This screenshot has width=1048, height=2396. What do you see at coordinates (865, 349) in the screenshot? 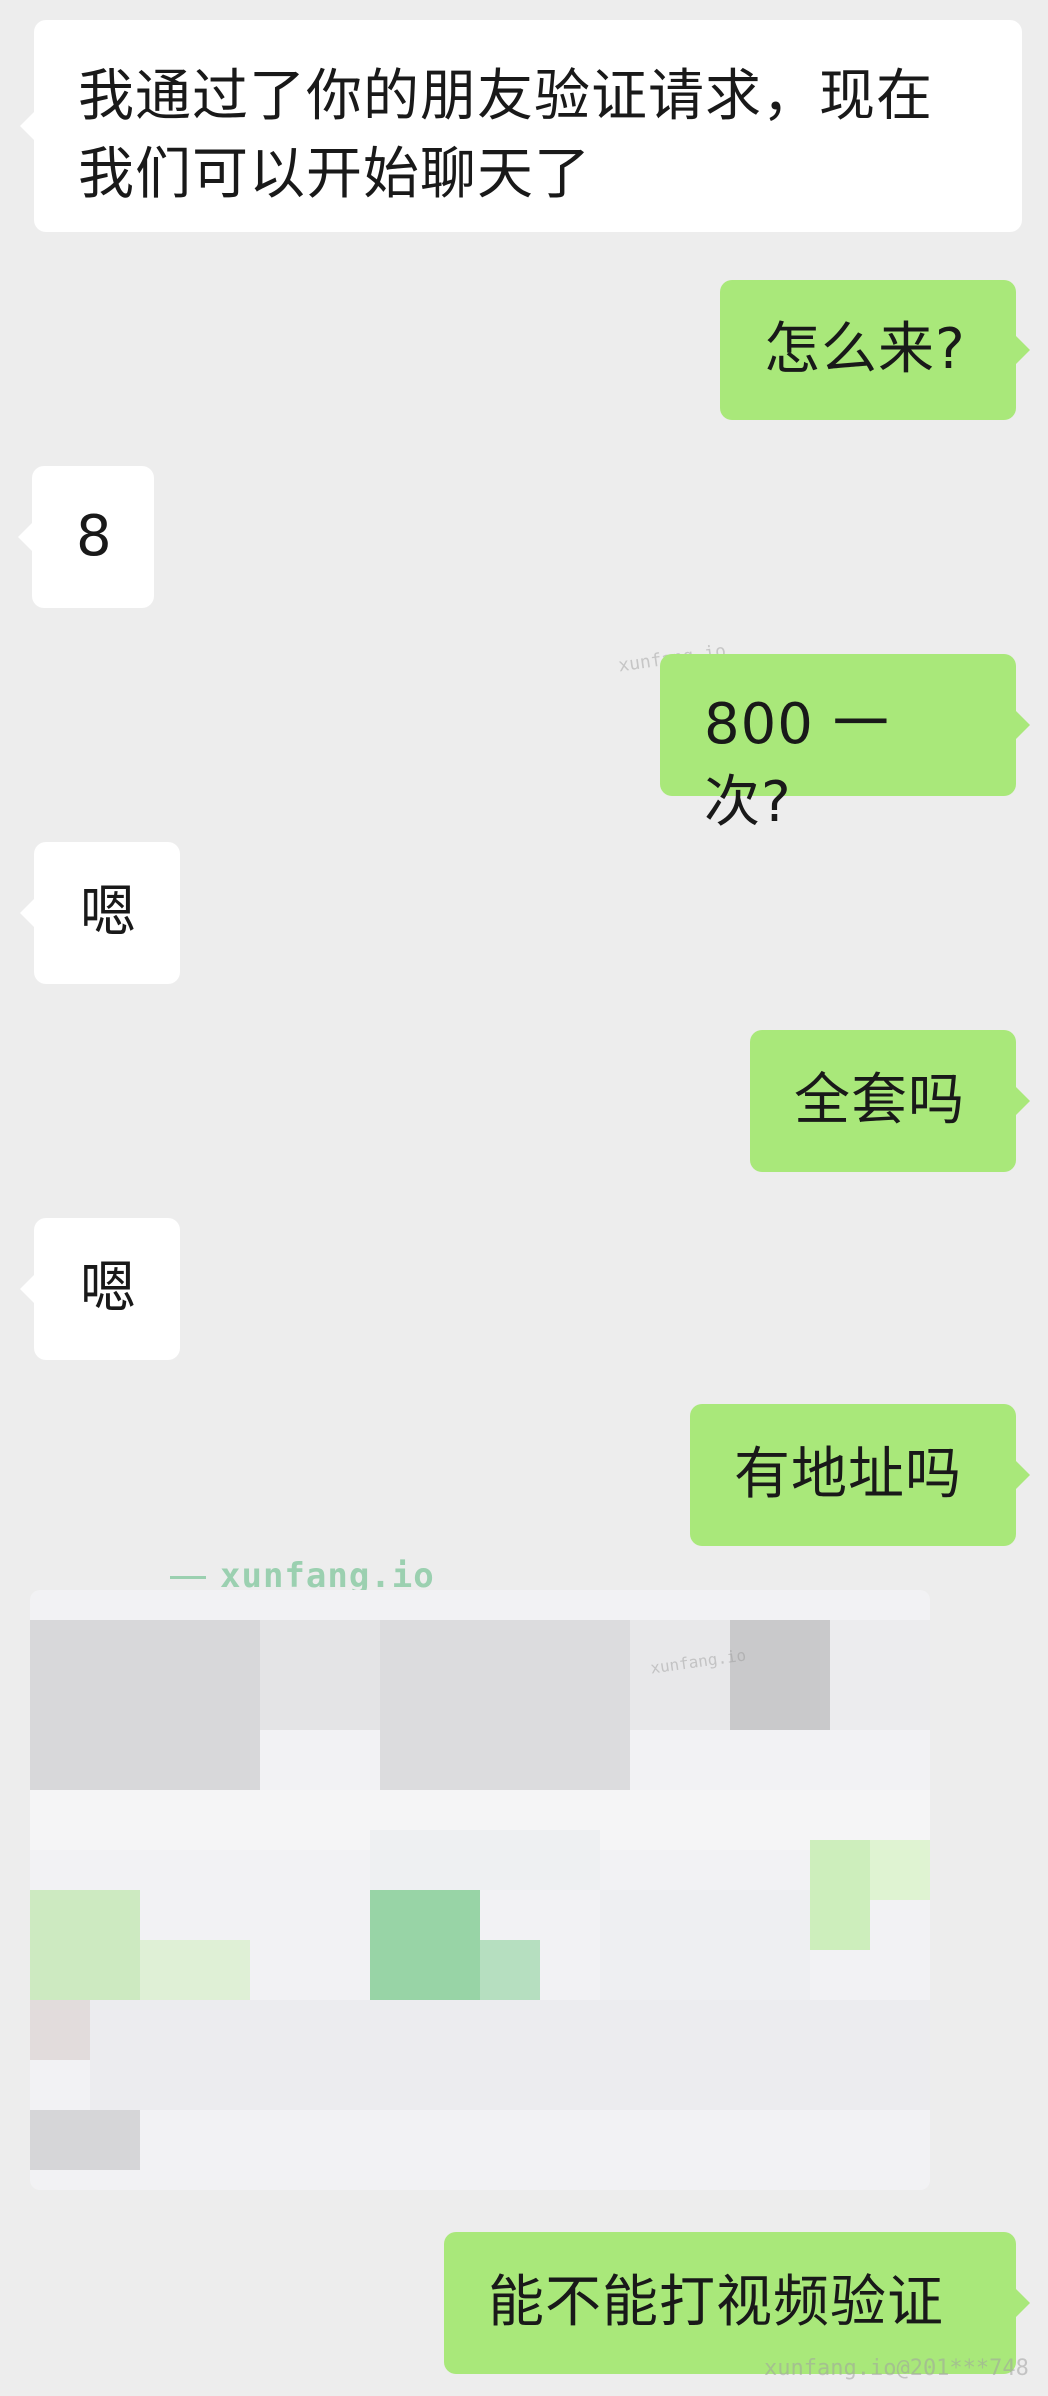
I see `message-text: 怎么来?` at bounding box center [865, 349].